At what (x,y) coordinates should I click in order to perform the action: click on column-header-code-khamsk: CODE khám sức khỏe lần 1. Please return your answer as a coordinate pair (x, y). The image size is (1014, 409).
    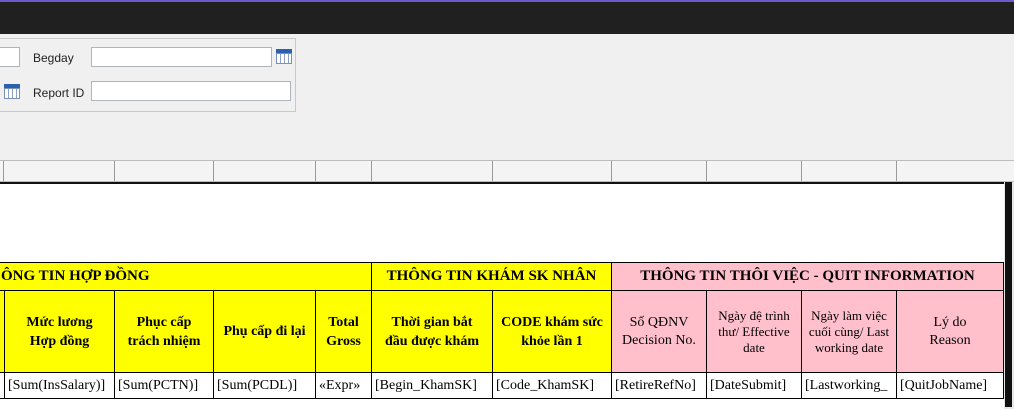
    Looking at the image, I should click on (552, 331).